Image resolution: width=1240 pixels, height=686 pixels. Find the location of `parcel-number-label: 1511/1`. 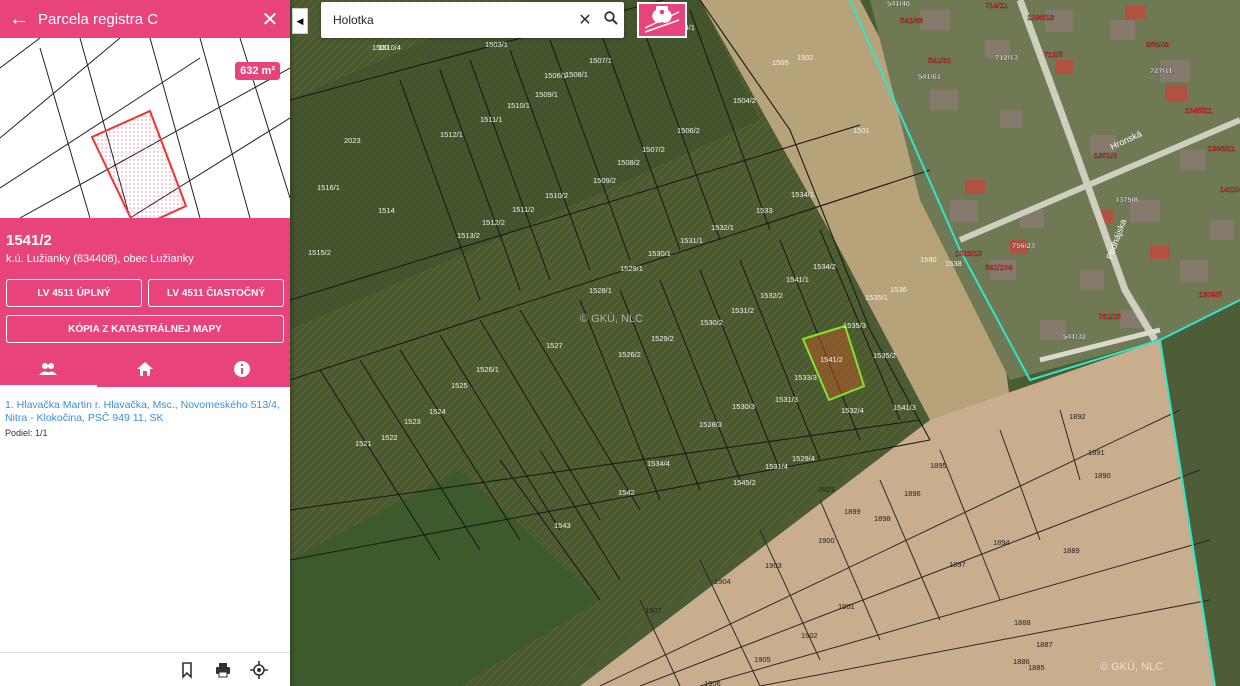

parcel-number-label: 1511/1 is located at coordinates (491, 119).